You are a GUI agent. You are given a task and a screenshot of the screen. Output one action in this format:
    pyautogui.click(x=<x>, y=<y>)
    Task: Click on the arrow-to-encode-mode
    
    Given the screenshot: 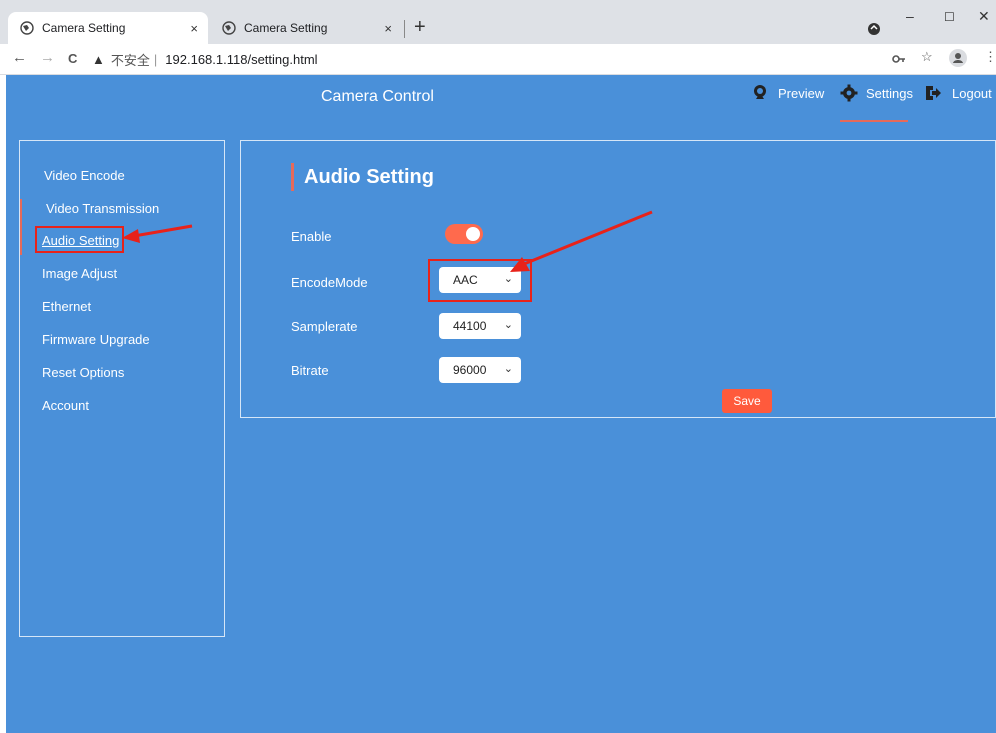 What is the action you would take?
    pyautogui.click(x=588, y=238)
    